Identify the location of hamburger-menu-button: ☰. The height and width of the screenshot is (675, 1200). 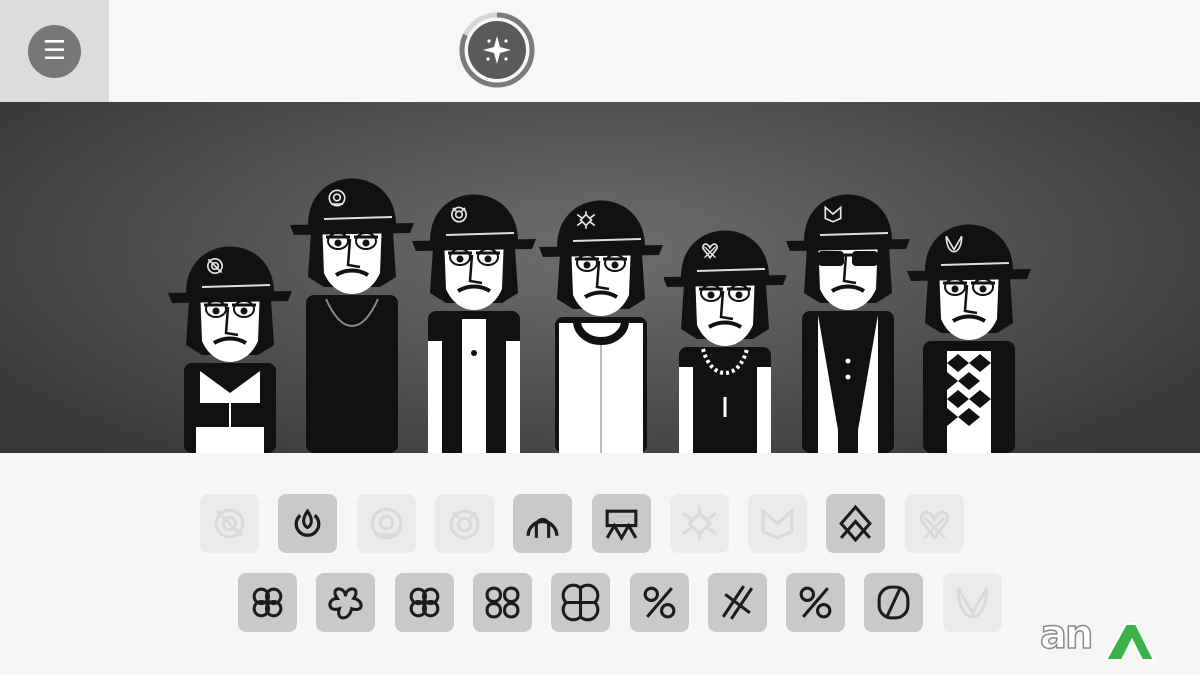
(54, 51).